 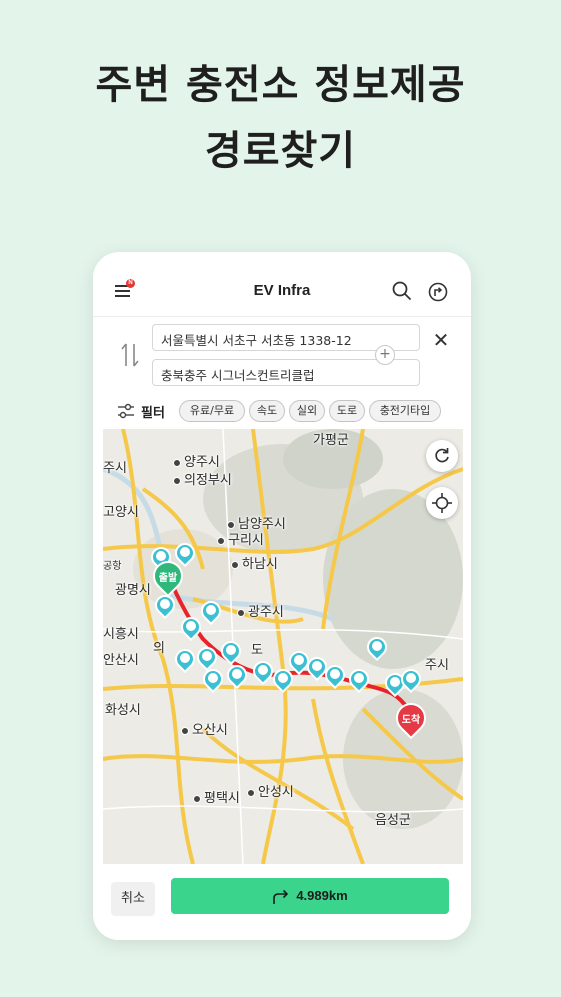 What do you see at coordinates (133, 899) in the screenshot?
I see `cancel-button: 취소` at bounding box center [133, 899].